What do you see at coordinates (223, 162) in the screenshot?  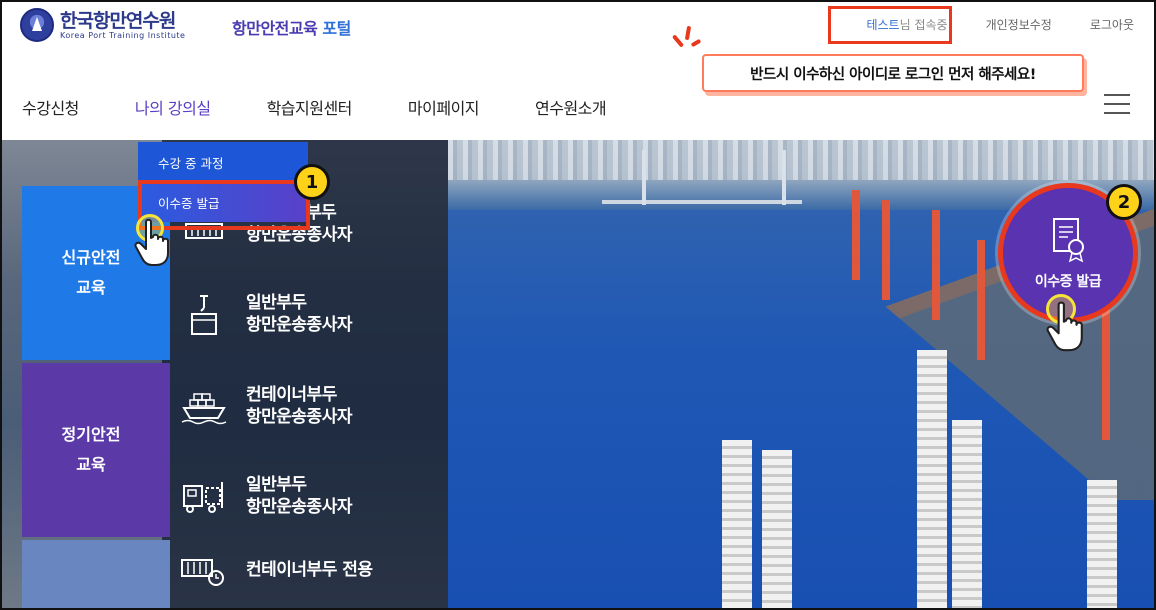 I see `submenu-in-progress-courses: 수강 중 과정` at bounding box center [223, 162].